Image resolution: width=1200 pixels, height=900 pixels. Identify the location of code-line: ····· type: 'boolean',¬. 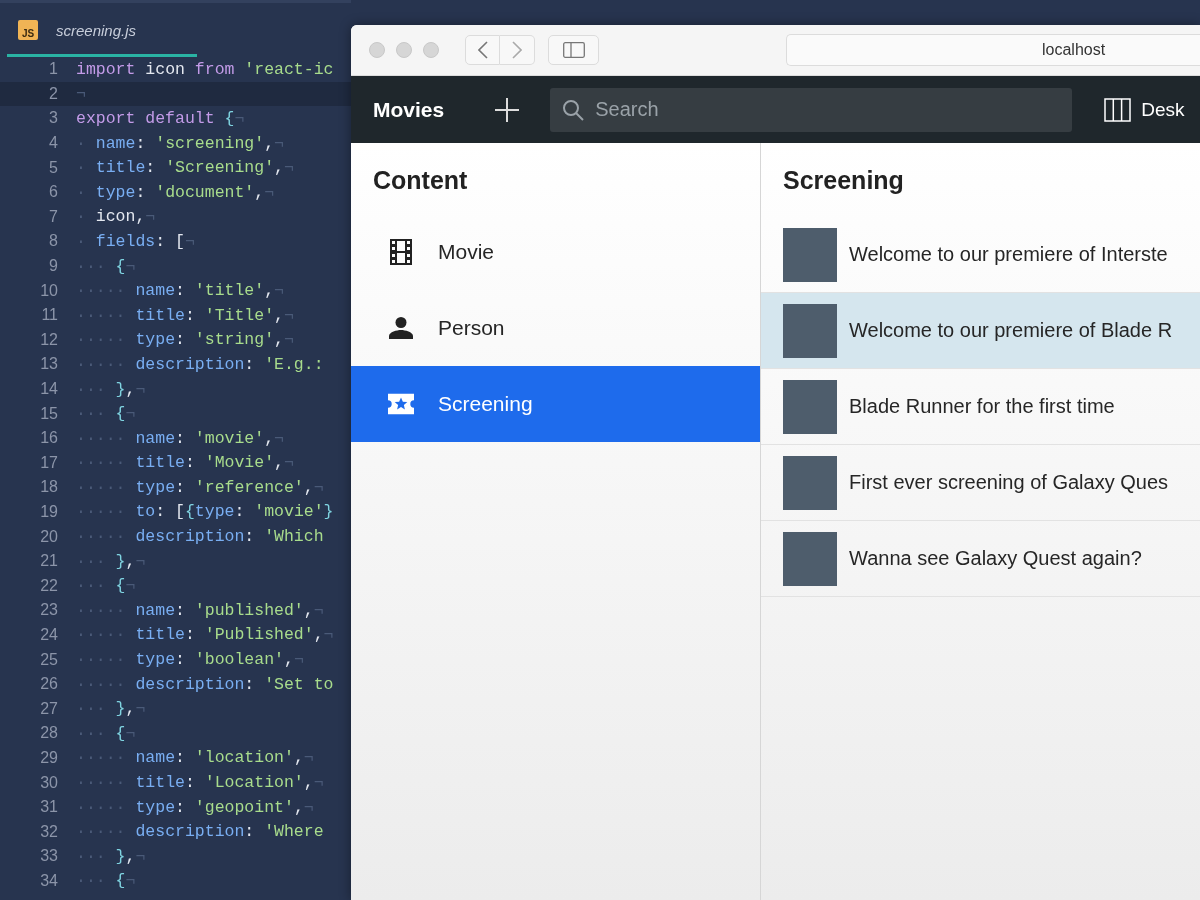
(190, 660).